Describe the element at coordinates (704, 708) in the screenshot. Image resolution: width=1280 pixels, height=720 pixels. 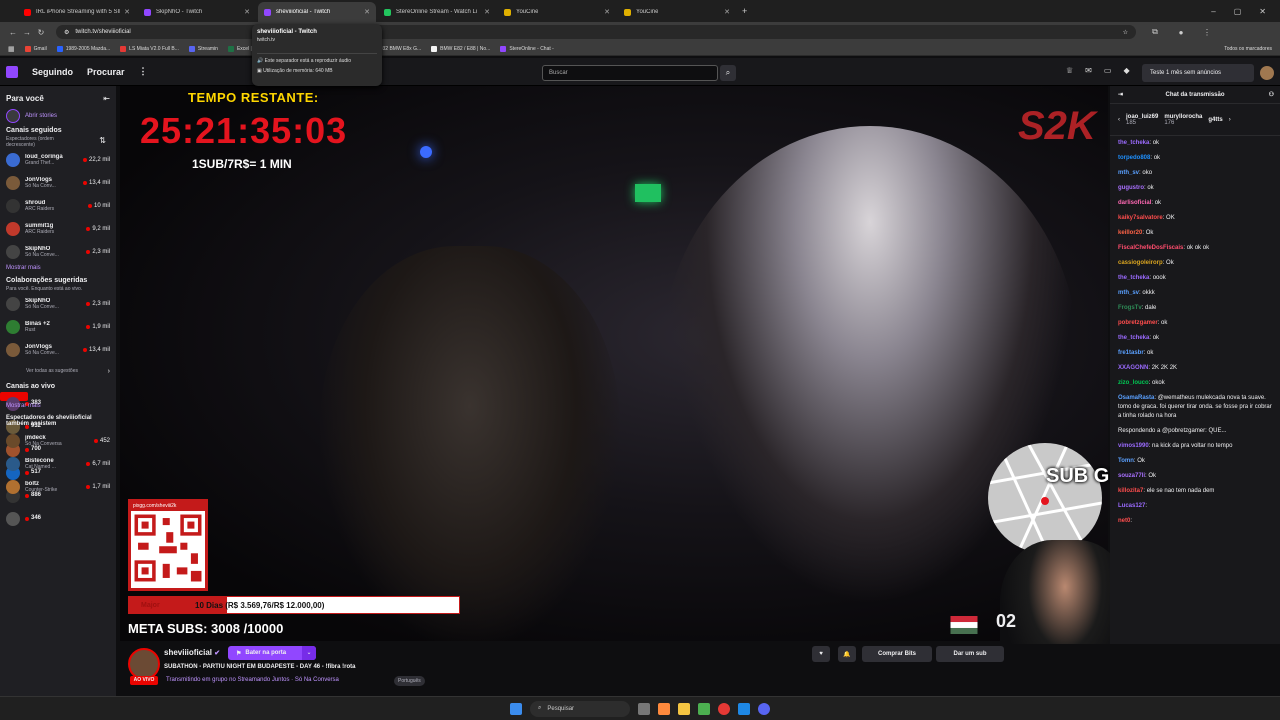
I see `store-icon` at that location.